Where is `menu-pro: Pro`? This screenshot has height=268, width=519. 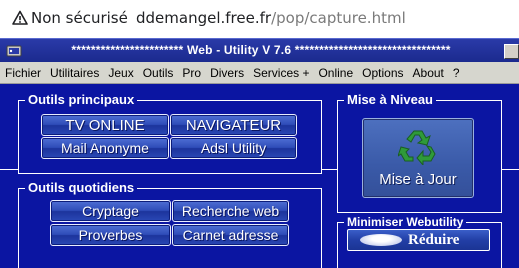
menu-pro: Pro is located at coordinates (191, 73).